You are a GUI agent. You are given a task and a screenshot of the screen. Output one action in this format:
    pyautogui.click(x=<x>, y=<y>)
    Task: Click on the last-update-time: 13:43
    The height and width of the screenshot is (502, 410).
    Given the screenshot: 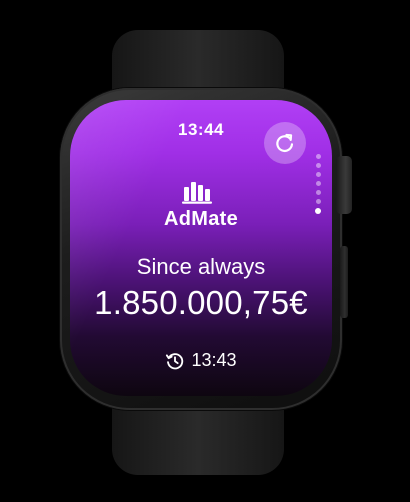 What is the action you would take?
    pyautogui.click(x=214, y=360)
    